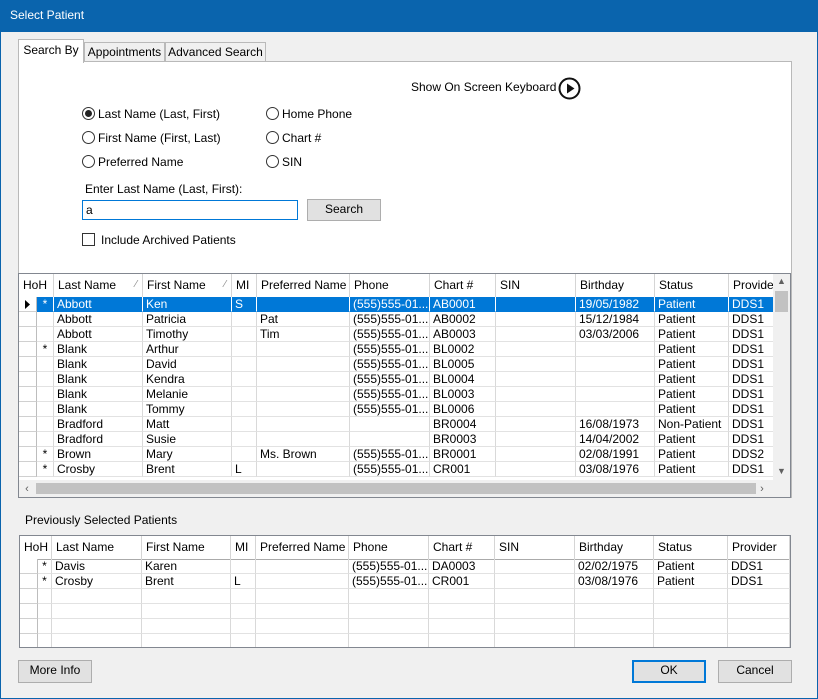 This screenshot has width=818, height=699. Describe the element at coordinates (27, 489) in the screenshot. I see `scroll-left-icon: ‹` at that location.